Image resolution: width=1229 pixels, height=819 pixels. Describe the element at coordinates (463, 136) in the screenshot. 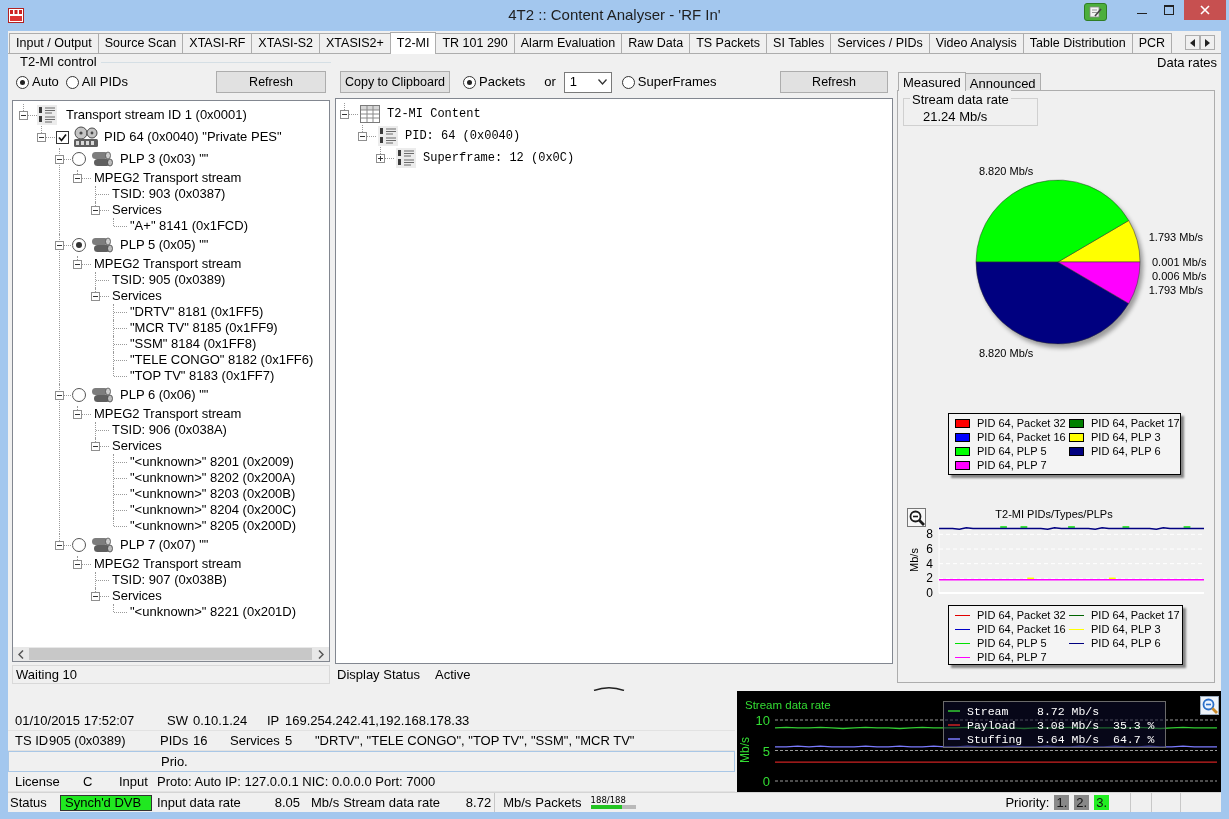

I see `tree-item: PID: 64 (0x0040)` at that location.